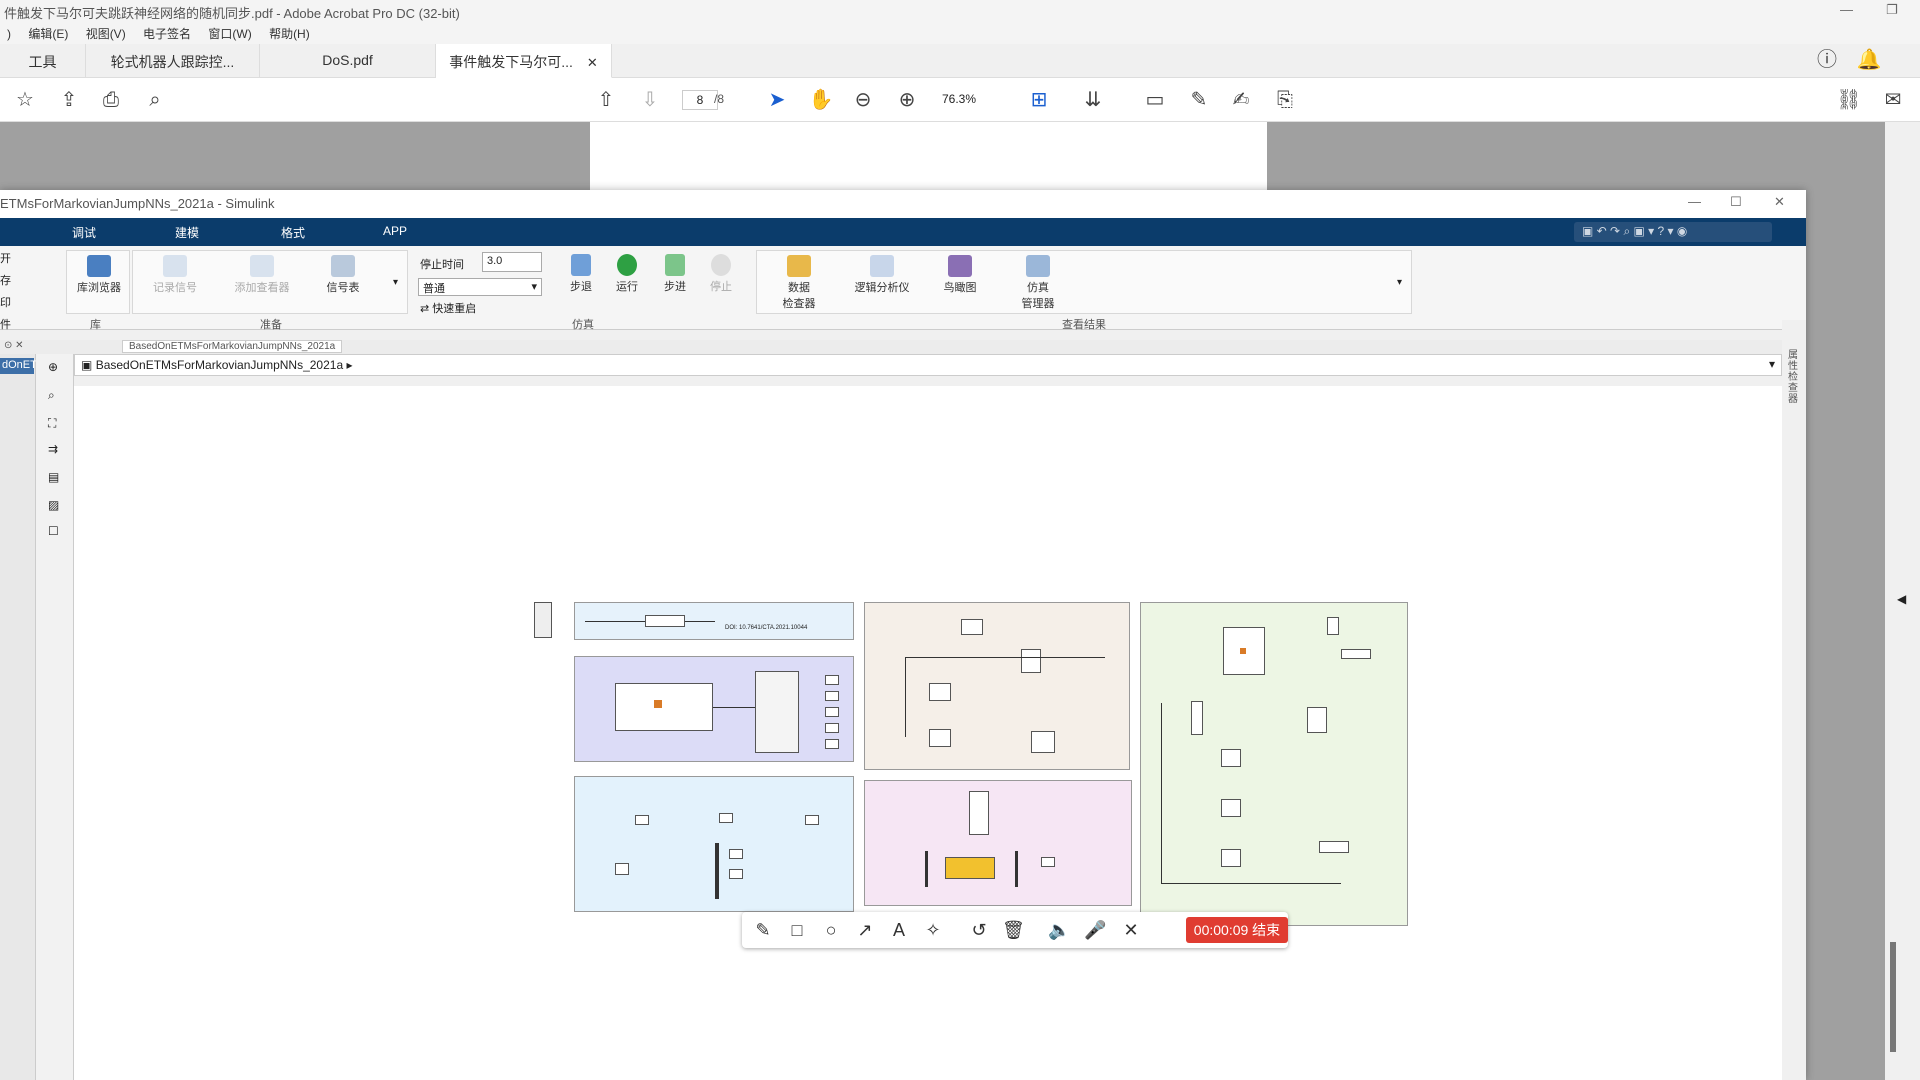 This screenshot has width=1920, height=1080. I want to click on model-tab: BasedOnETMsForMarkovianJumpNNs_2021a, so click(232, 346).